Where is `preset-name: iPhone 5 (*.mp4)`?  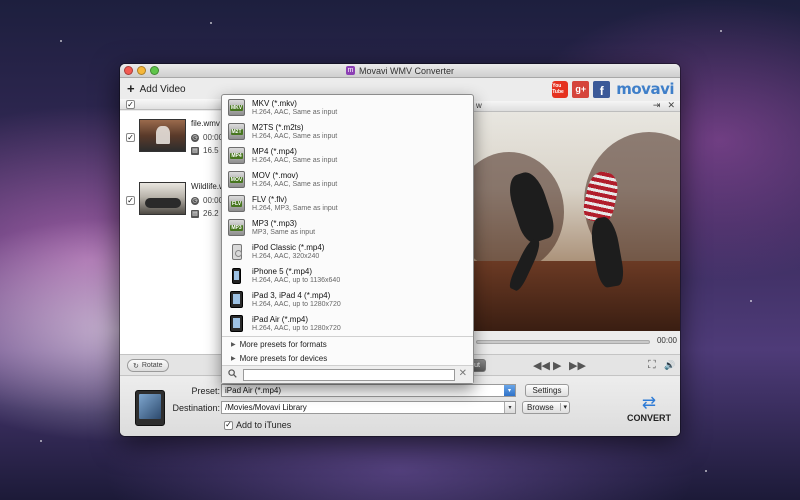 preset-name: iPhone 5 (*.mp4) is located at coordinates (282, 271).